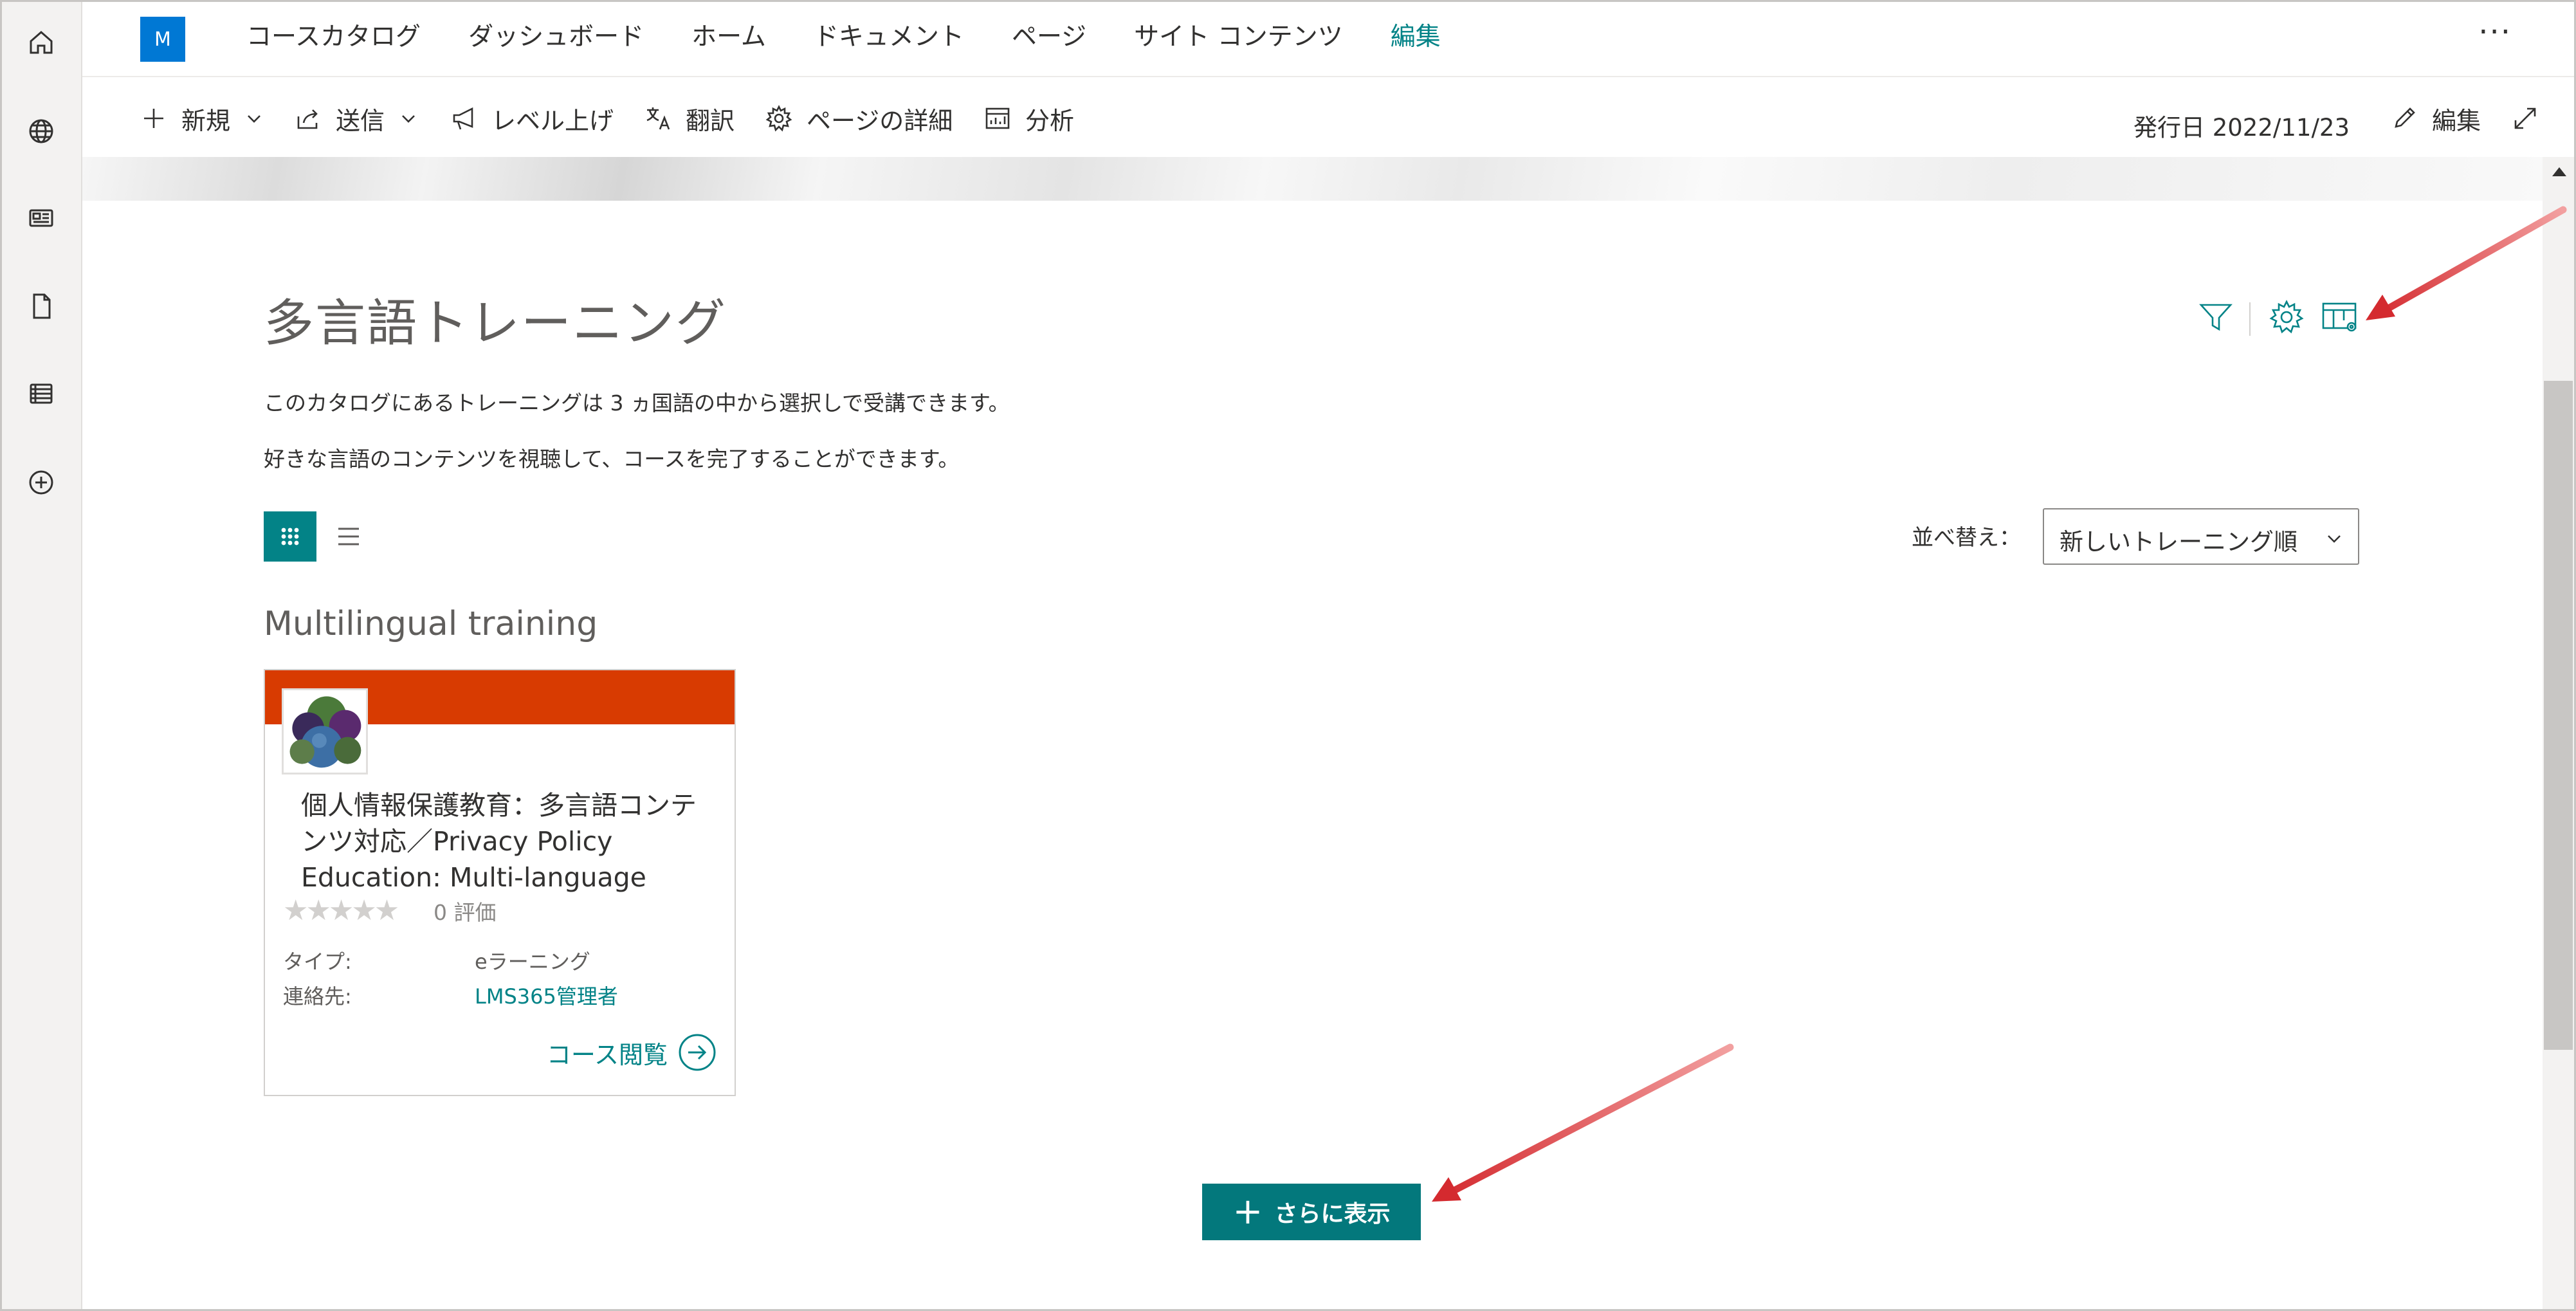  I want to click on description-line-2: 好きな言語のコンテンツを視聴して、コースを完了することができます。, so click(612, 459).